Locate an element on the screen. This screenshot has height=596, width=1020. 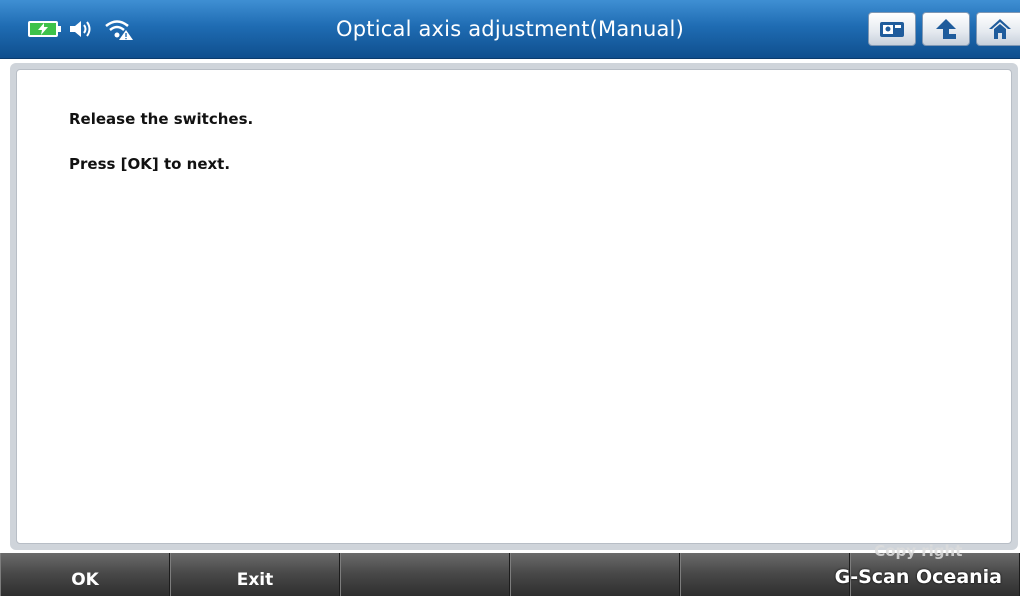
home-button is located at coordinates (998, 29).